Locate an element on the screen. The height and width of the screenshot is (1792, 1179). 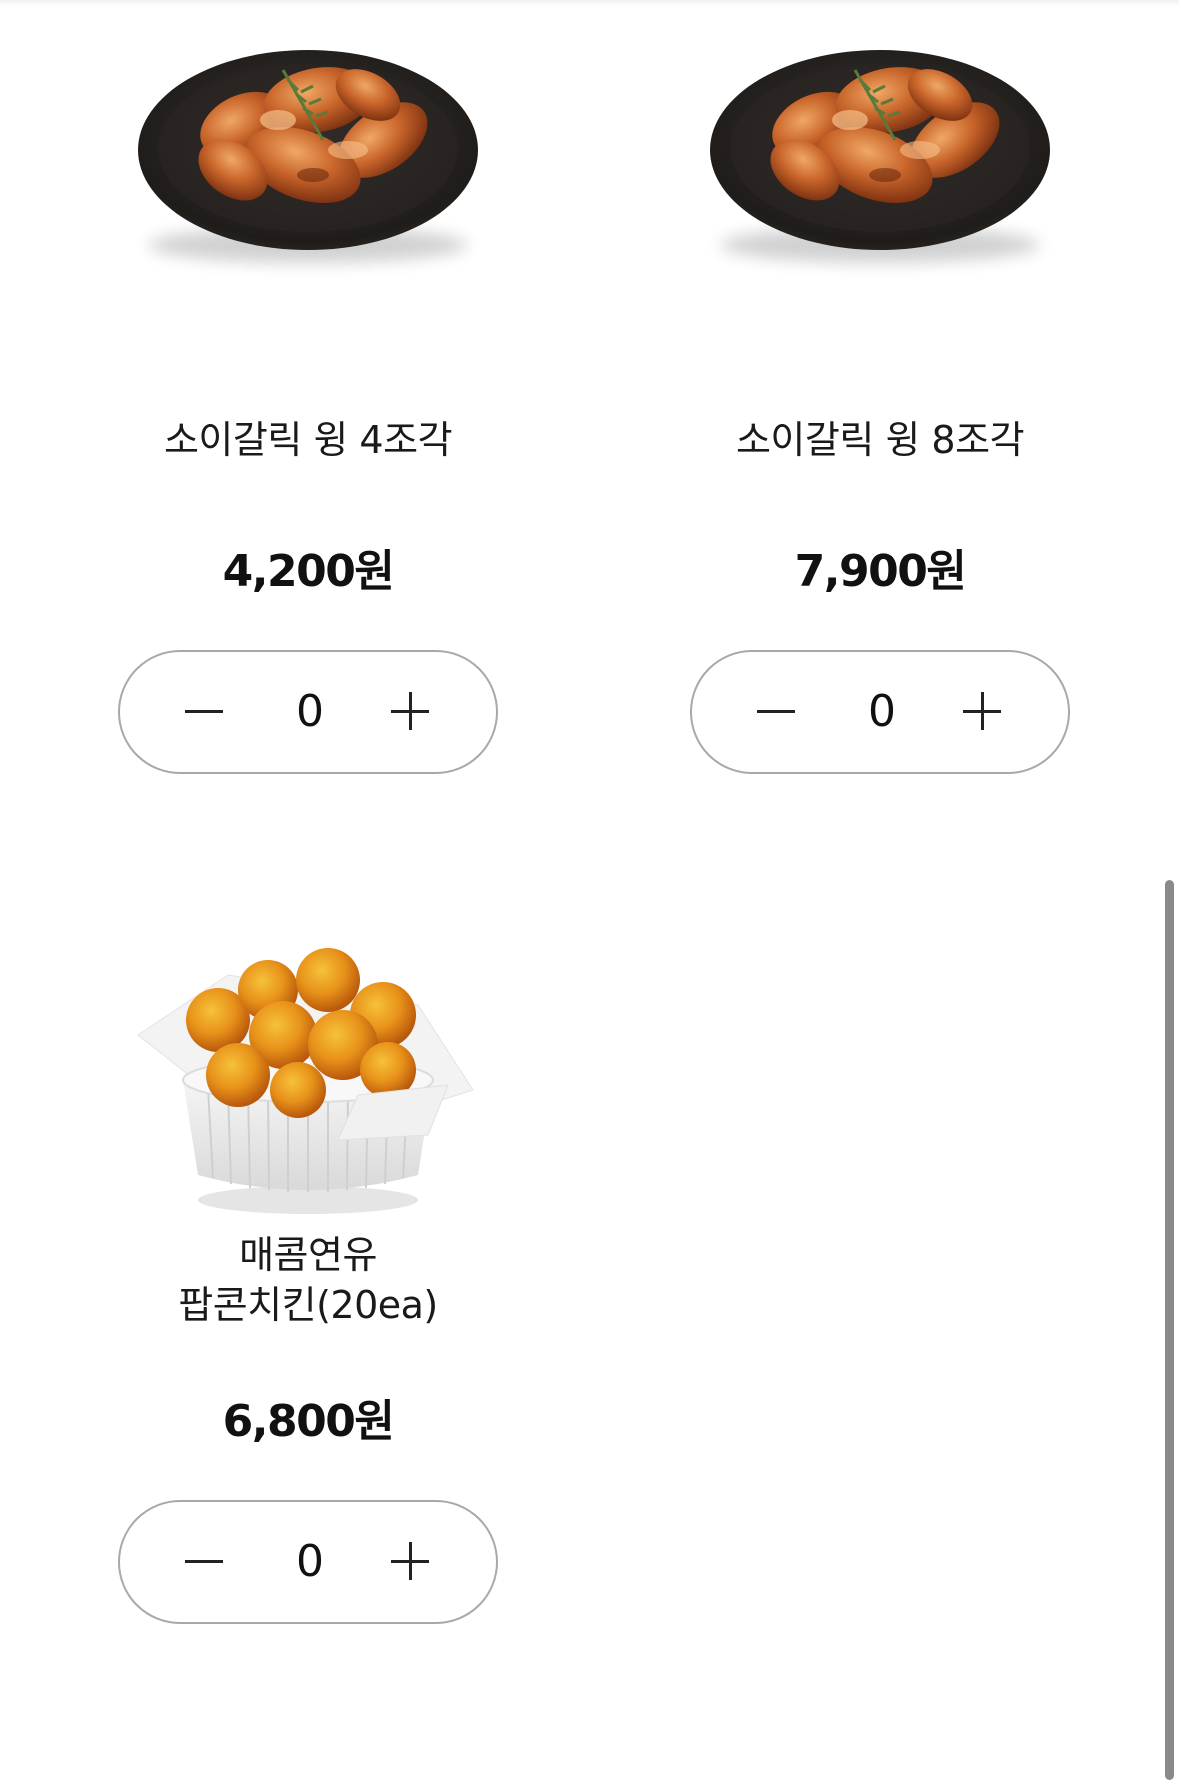
product-price: 4,200원 is located at coordinates (308, 571).